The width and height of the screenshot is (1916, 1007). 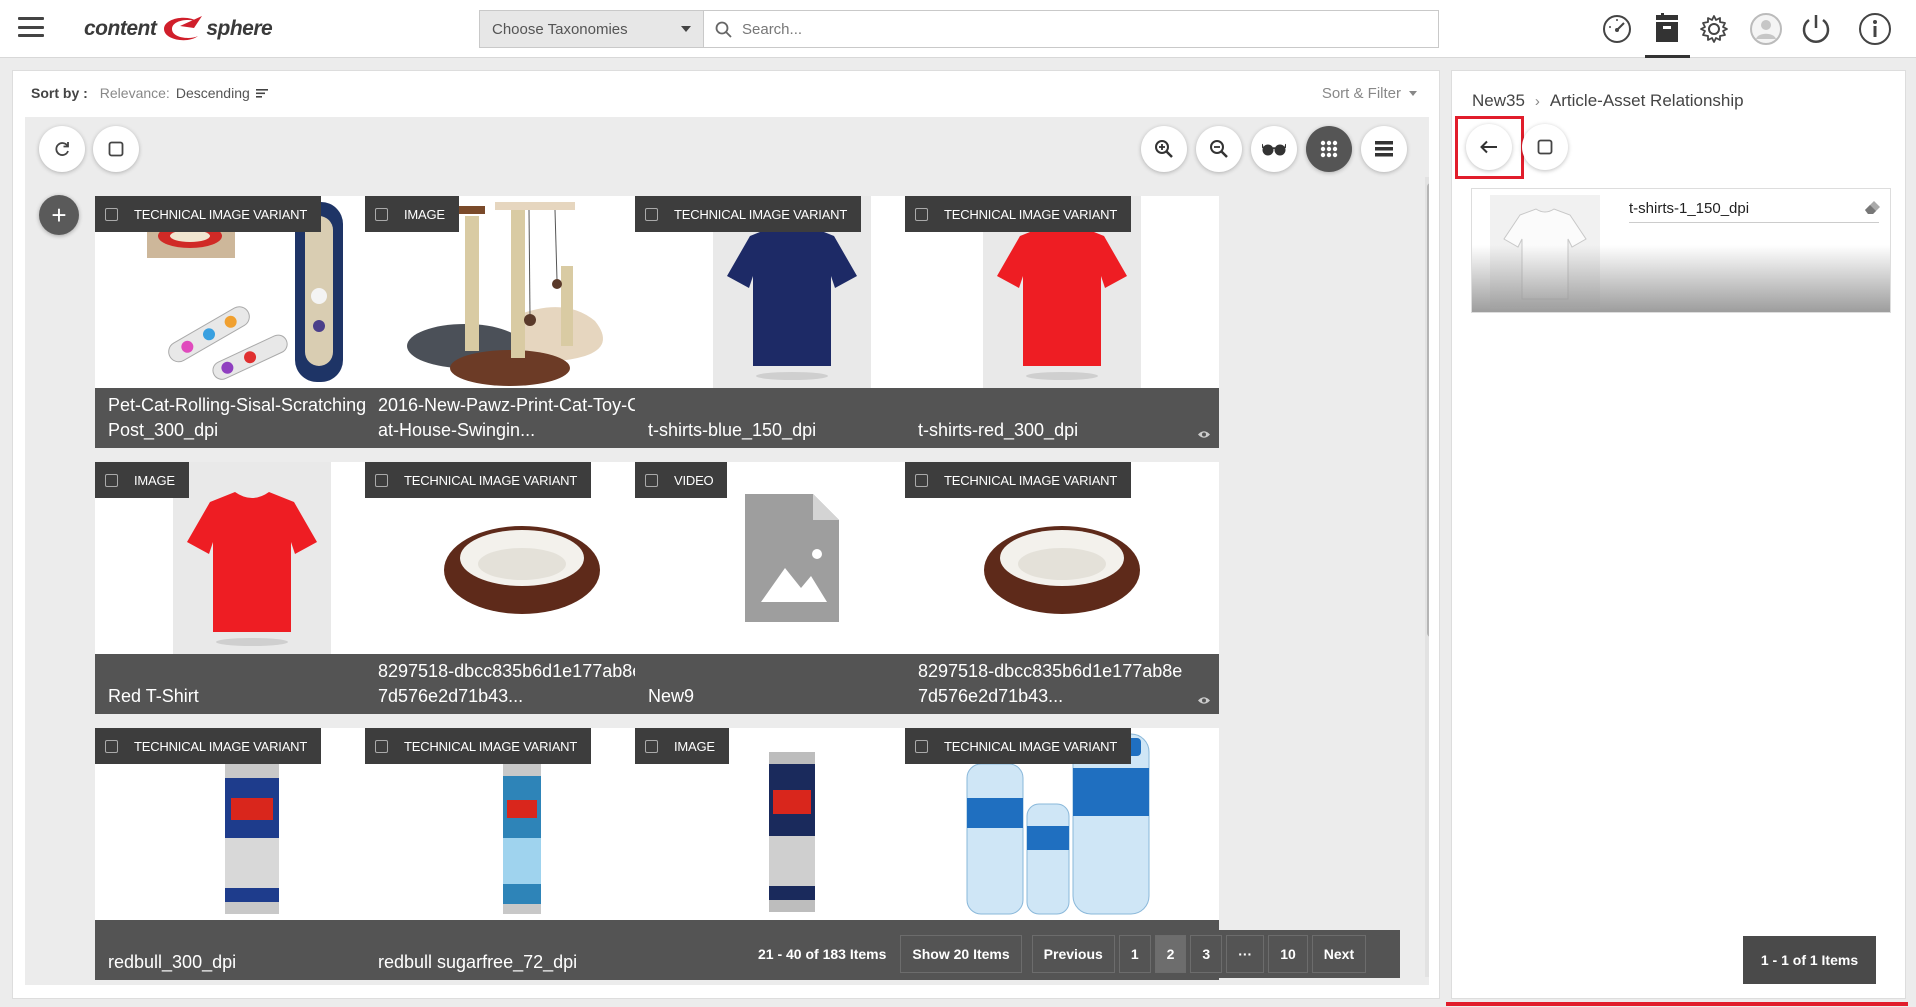 I want to click on user-avatar-icon, so click(x=1766, y=29).